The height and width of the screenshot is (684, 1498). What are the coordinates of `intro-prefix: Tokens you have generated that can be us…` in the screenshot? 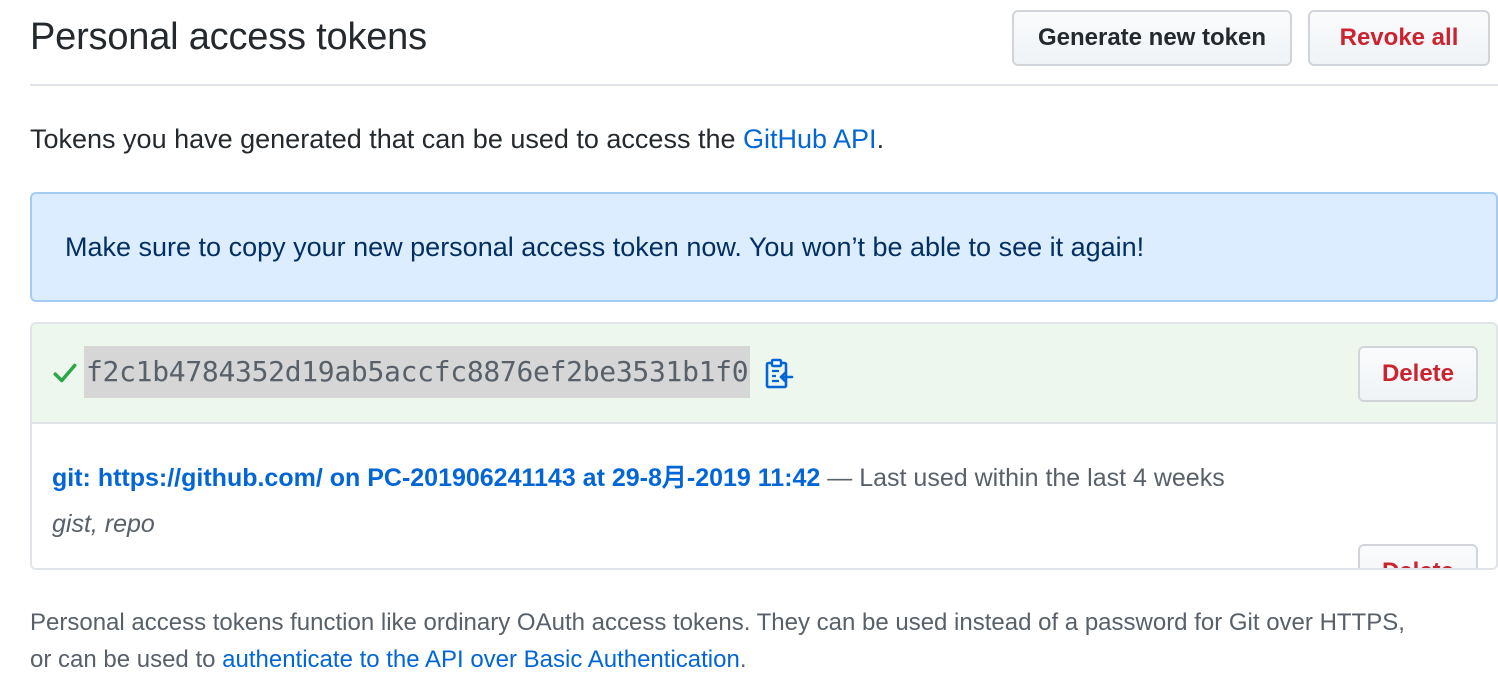 It's located at (386, 139).